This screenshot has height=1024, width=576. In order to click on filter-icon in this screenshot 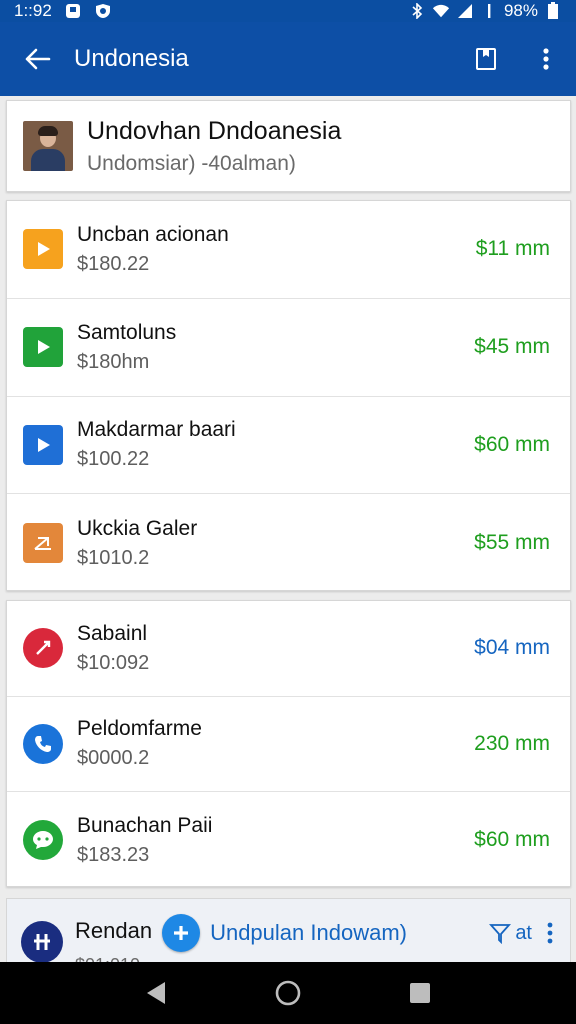, I will do `click(500, 934)`.